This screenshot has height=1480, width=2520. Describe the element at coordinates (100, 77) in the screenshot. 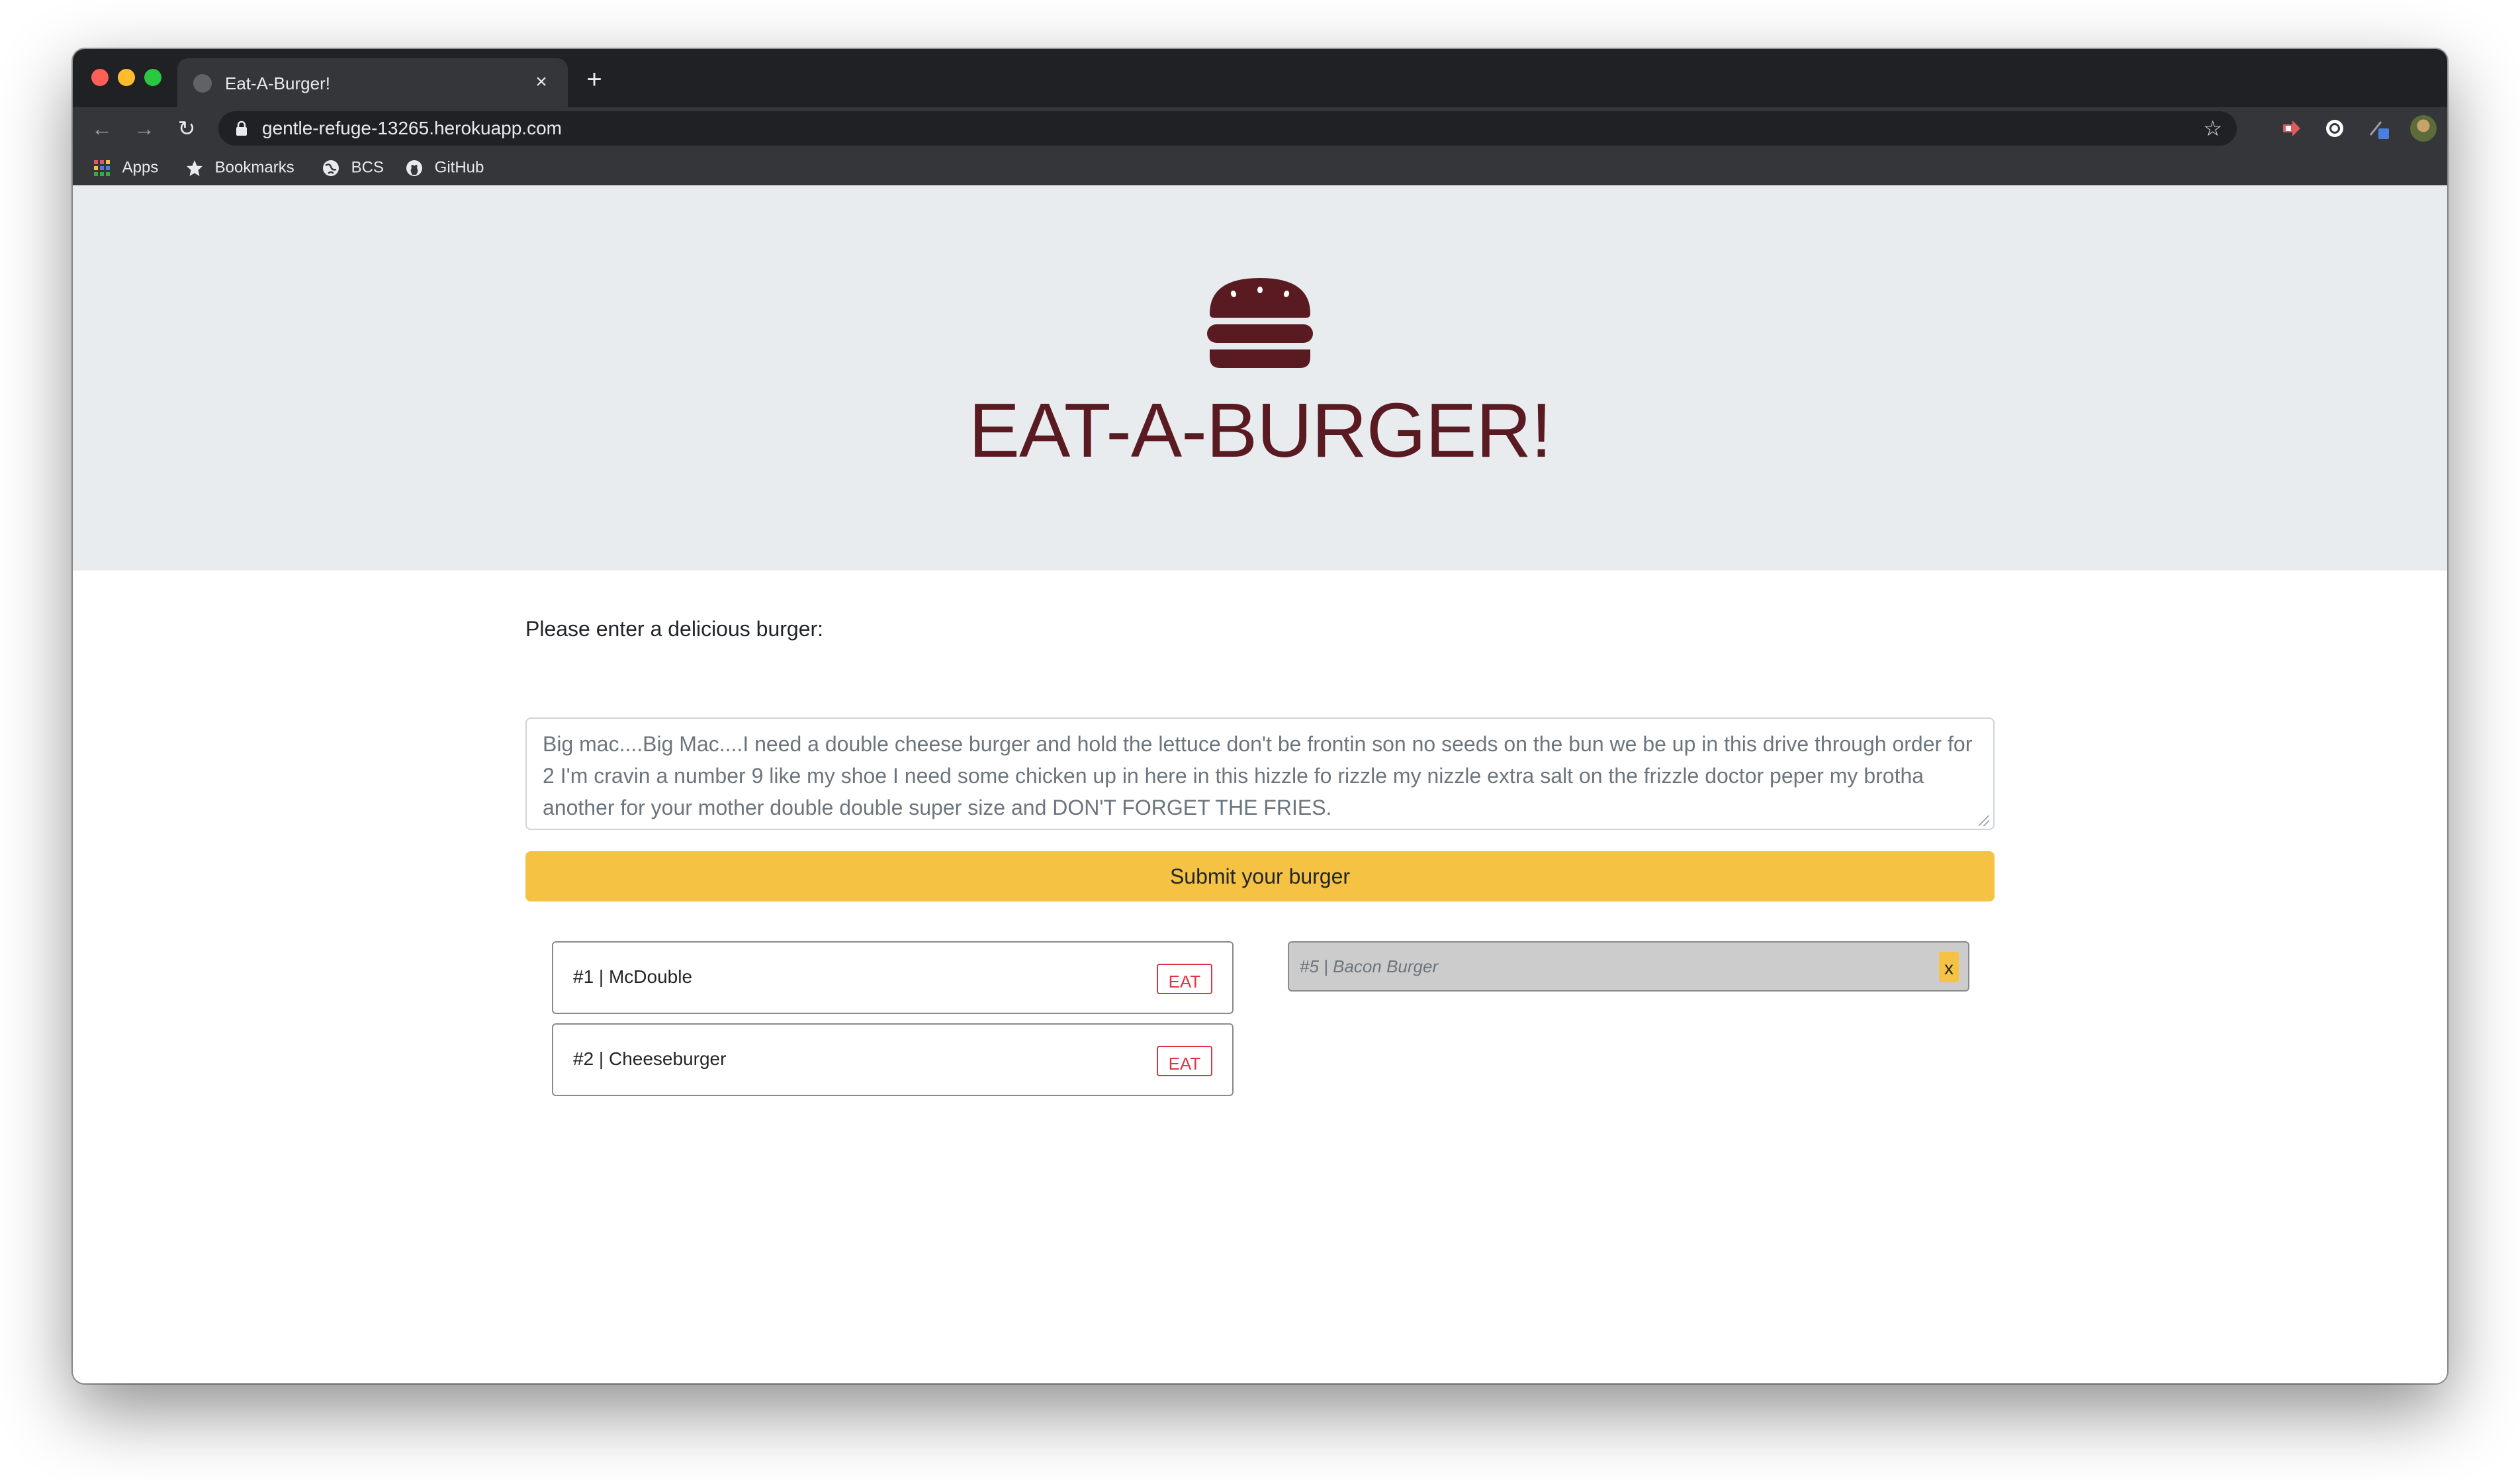

I see `close-window-button` at that location.